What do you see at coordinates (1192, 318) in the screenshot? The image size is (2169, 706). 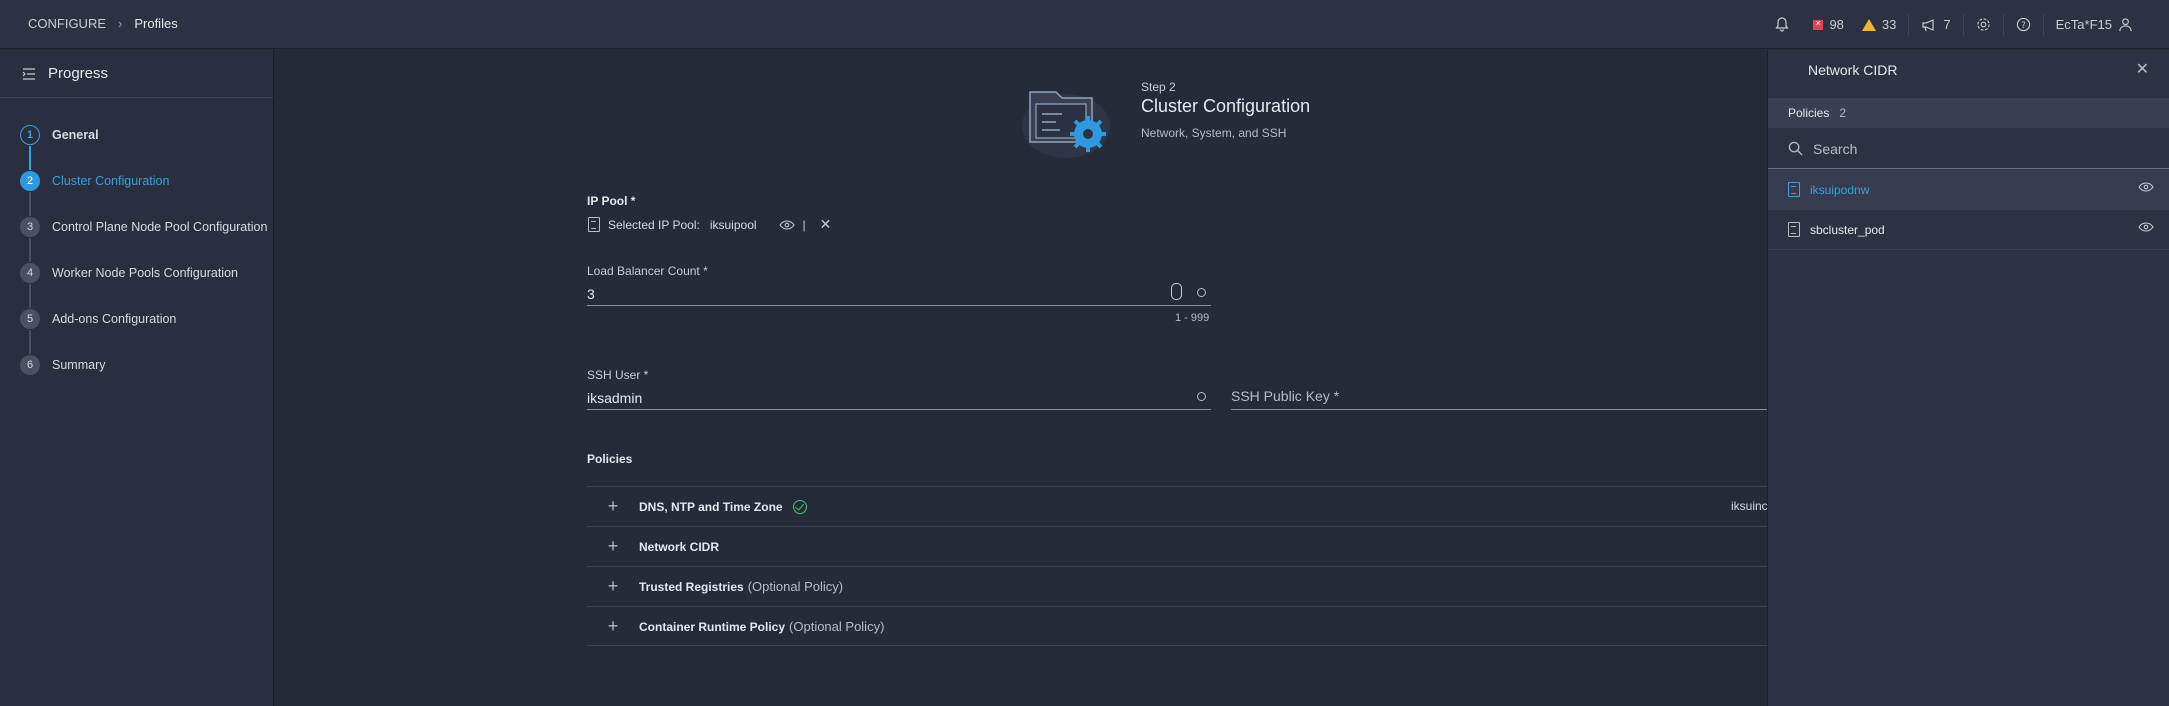 I see `load-balancer-range-hint: 1 - 999` at bounding box center [1192, 318].